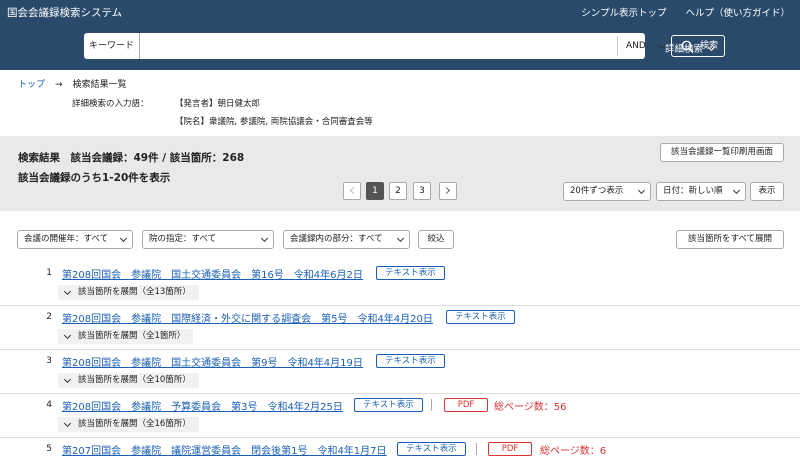  What do you see at coordinates (398, 191) in the screenshot?
I see `page-button-2: 2` at bounding box center [398, 191].